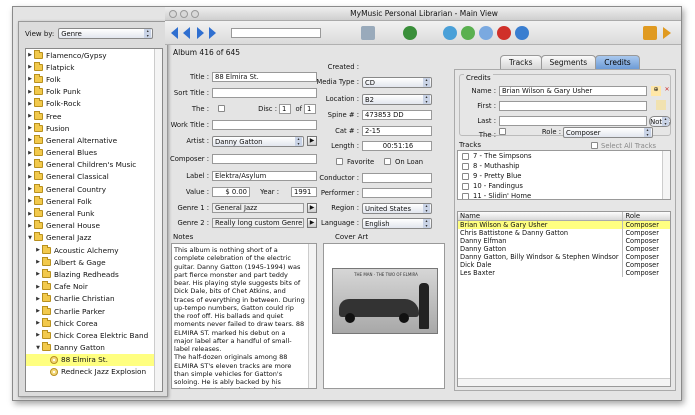 The height and width of the screenshot is (415, 695). I want to click on edit-icon, so click(486, 33).